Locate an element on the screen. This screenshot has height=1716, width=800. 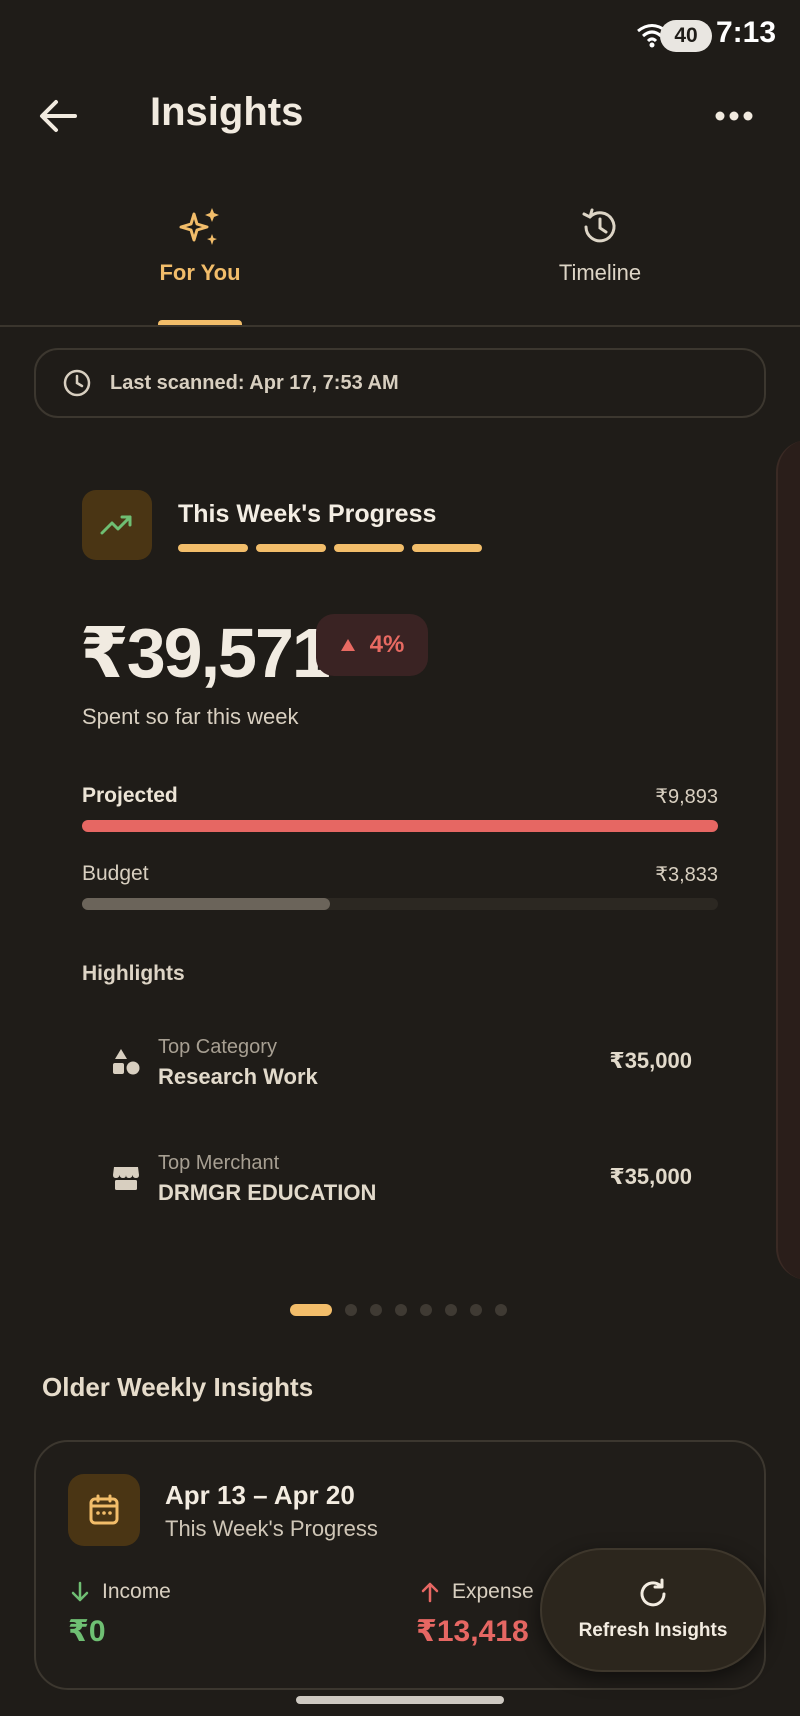
expense-value: ₹13,418 is located at coordinates (472, 1631).